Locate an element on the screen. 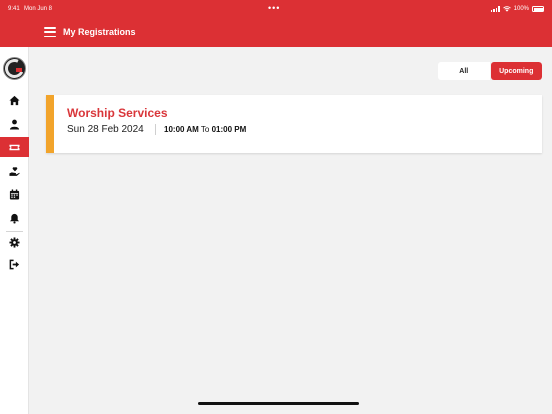  sidebar-item-giving is located at coordinates (14, 171).